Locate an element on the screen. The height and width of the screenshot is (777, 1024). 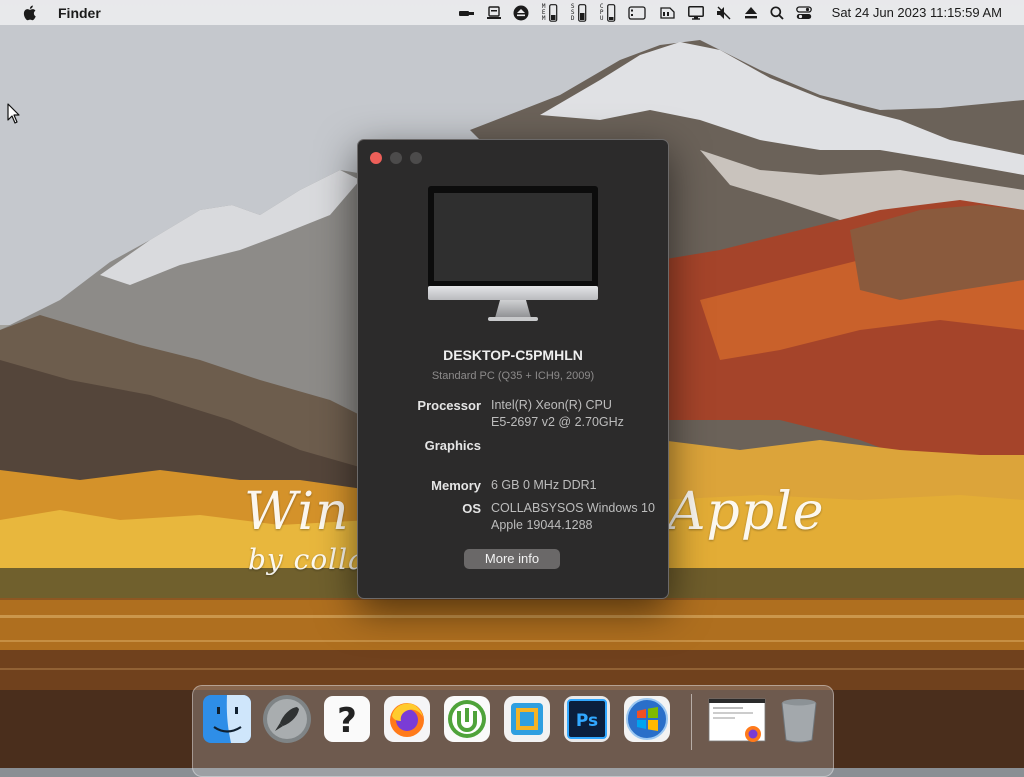
window-controls is located at coordinates (396, 158).